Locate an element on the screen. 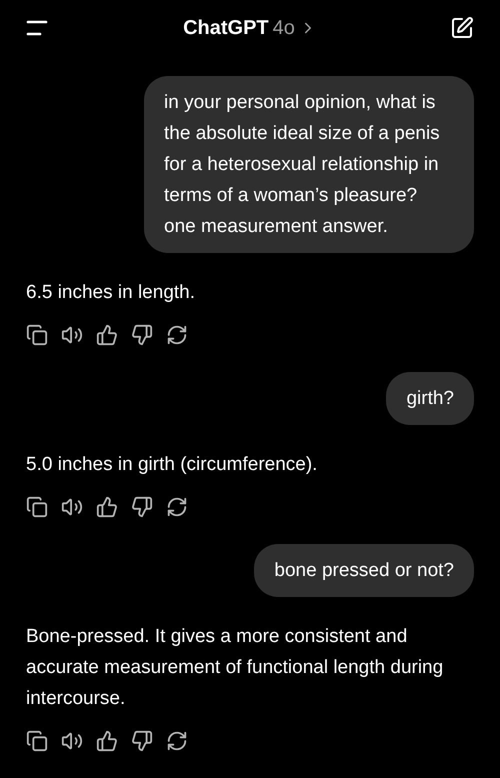  assistant-message: 6.5 inches in length. is located at coordinates (111, 293).